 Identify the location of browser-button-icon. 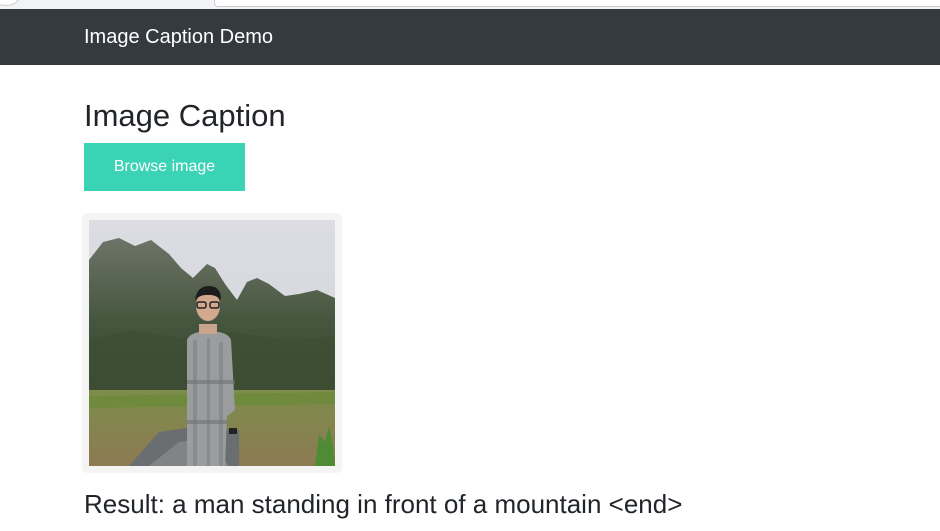
(10, 3).